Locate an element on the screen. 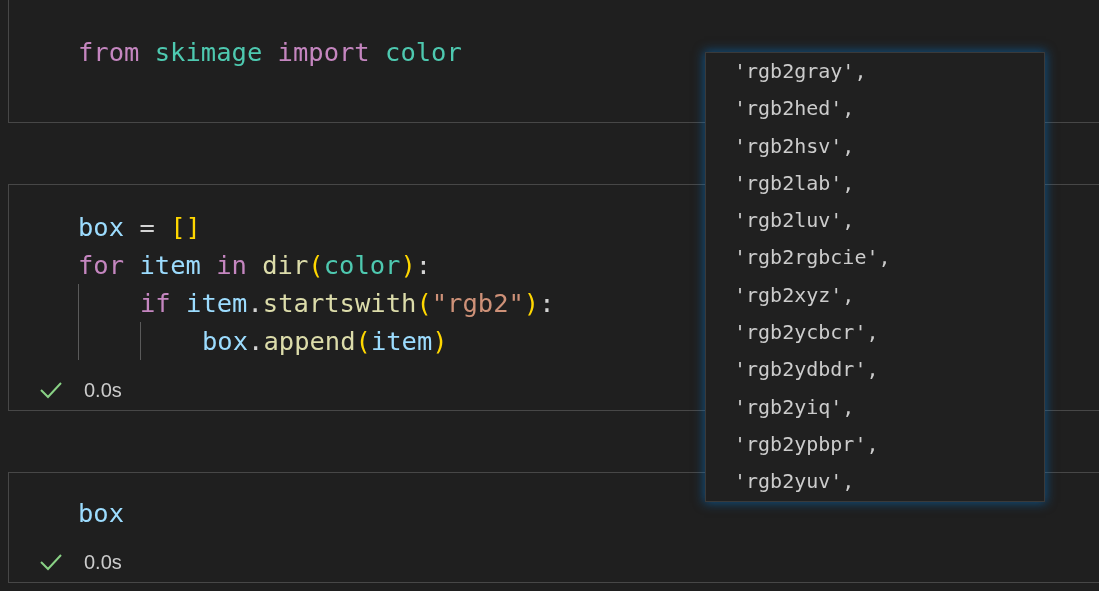 This screenshot has height=591, width=1099. output-line: 'rgb2hsv', is located at coordinates (795, 146).